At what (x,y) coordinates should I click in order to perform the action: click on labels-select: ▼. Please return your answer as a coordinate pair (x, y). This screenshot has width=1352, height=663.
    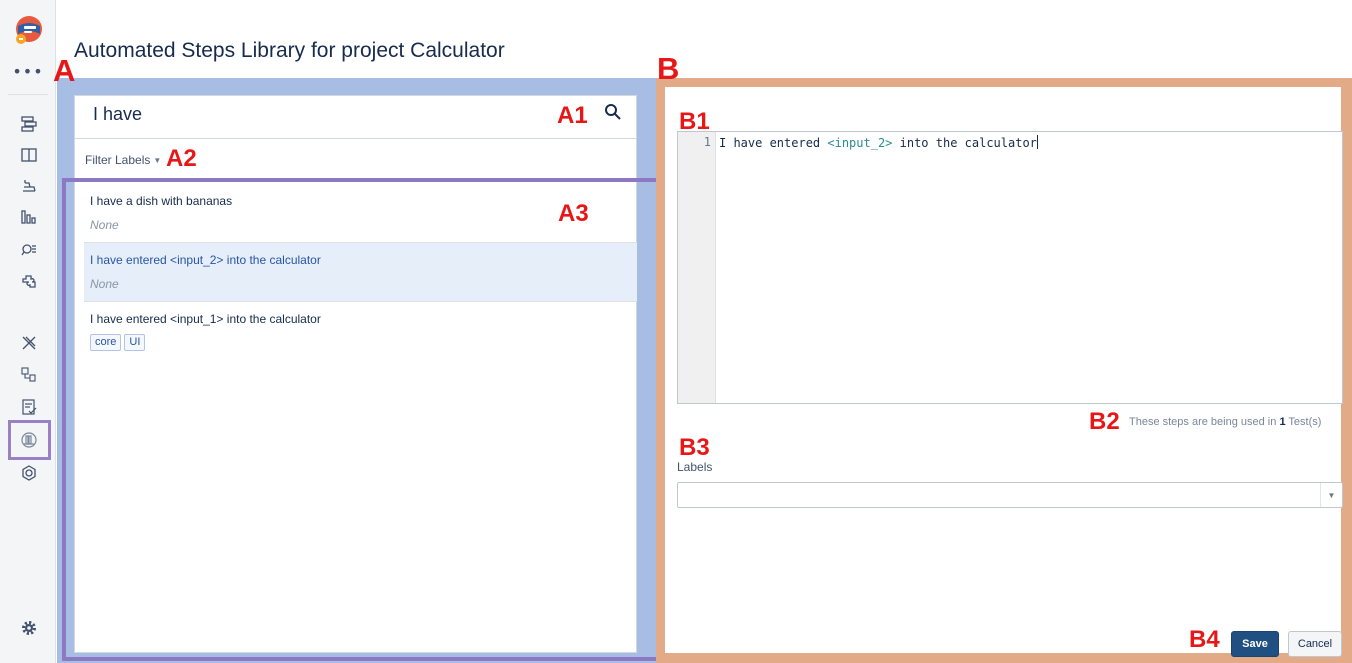
    Looking at the image, I should click on (1010, 495).